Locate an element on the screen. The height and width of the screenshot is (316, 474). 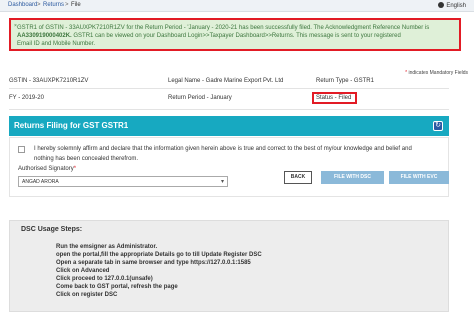
dsc-usage-title: DSC Usage Steps: is located at coordinates (52, 229).